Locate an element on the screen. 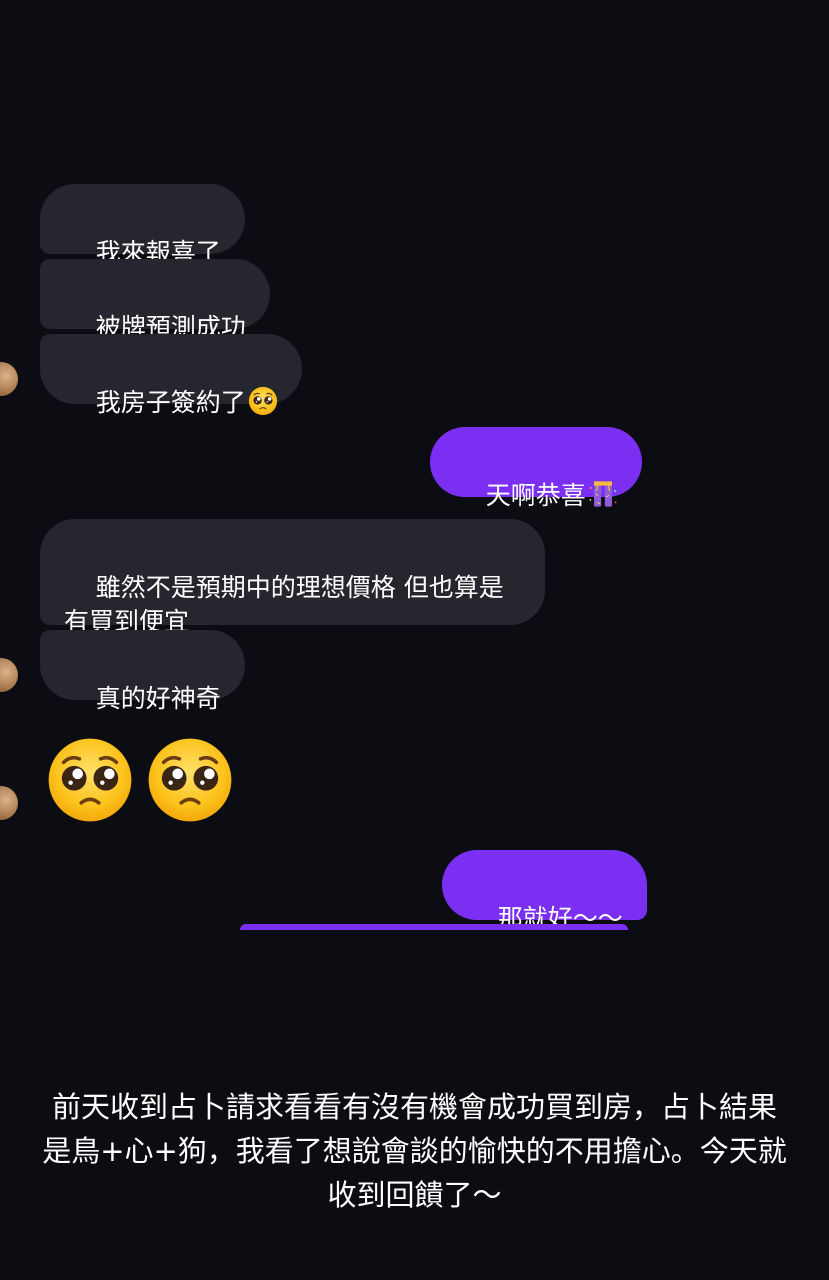  partial-outgoing-bubble is located at coordinates (434, 927).